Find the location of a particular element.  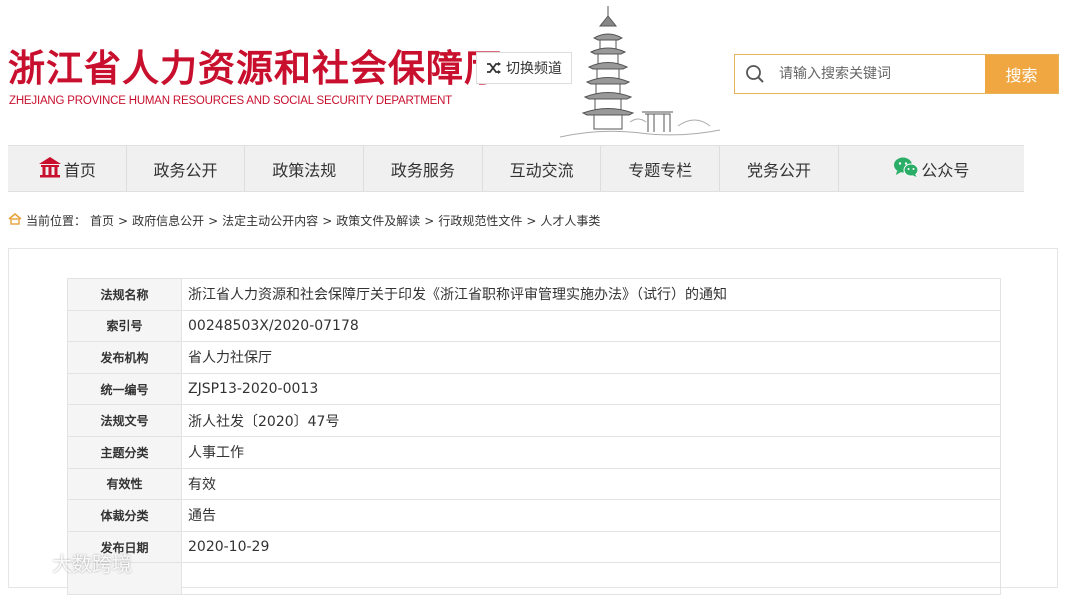

switch-channel-label: 切换频道 is located at coordinates (534, 69).